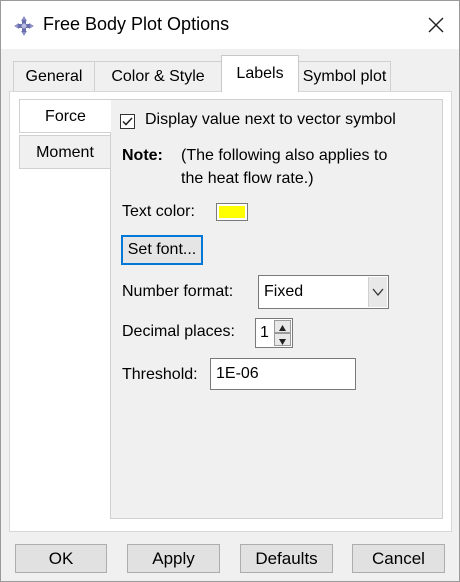 This screenshot has height=582, width=460. What do you see at coordinates (142, 155) in the screenshot?
I see `note-label: Note:` at bounding box center [142, 155].